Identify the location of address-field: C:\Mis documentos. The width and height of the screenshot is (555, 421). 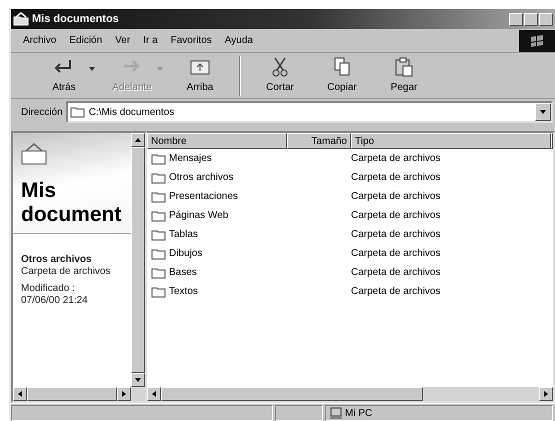
(309, 112).